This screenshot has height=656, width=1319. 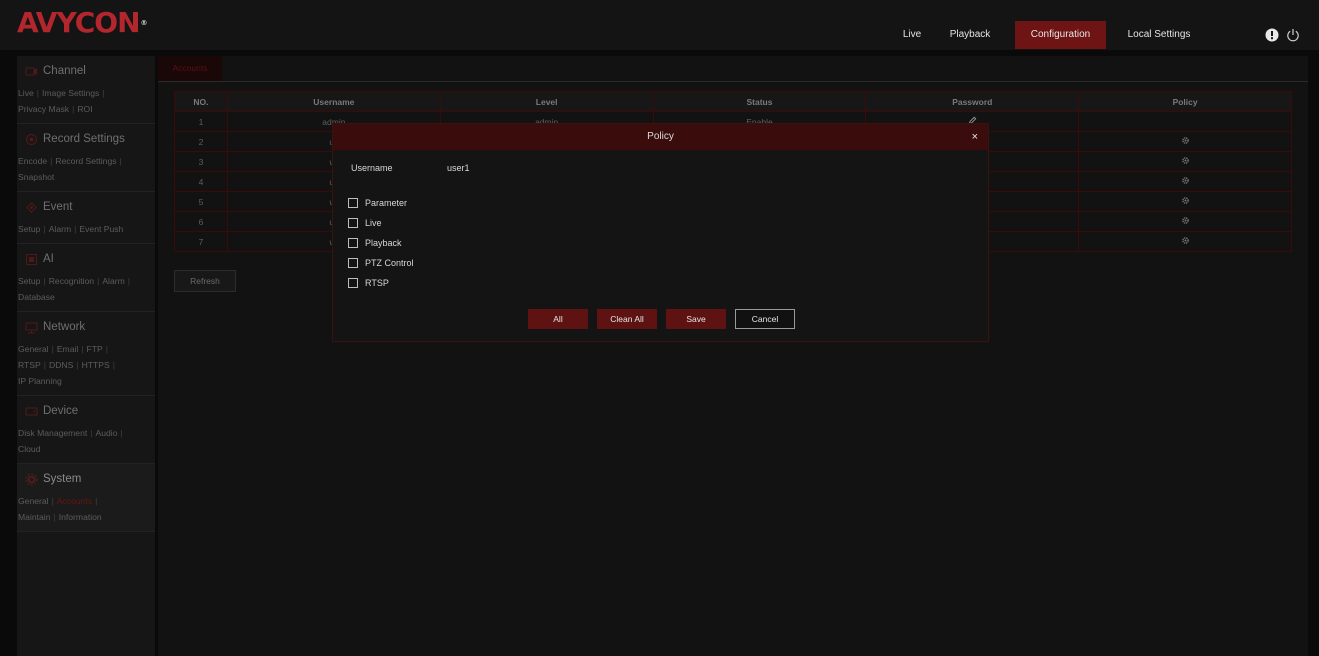 What do you see at coordinates (201, 221) in the screenshot?
I see `cell-no: 6` at bounding box center [201, 221].